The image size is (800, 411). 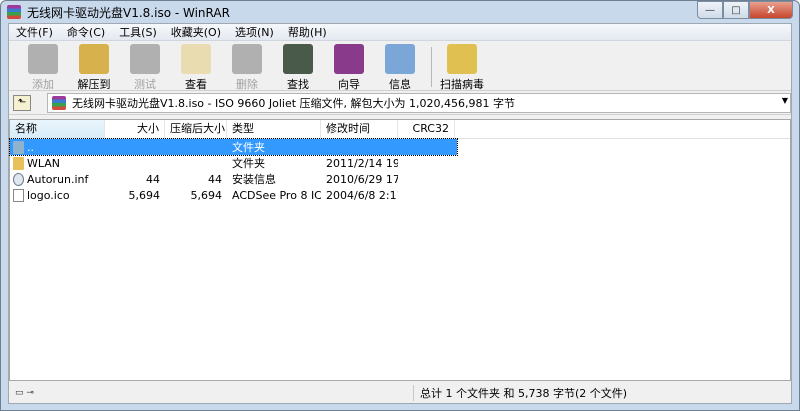 What do you see at coordinates (24, 393) in the screenshot?
I see `drive-key-icons: ▭ ⊸` at bounding box center [24, 393].